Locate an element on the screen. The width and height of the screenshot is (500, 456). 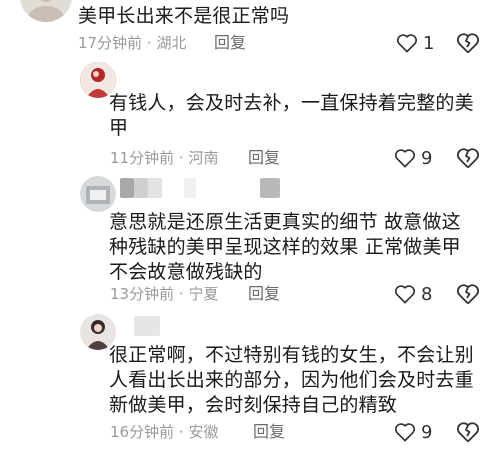
like-count: 8 is located at coordinates (427, 294).